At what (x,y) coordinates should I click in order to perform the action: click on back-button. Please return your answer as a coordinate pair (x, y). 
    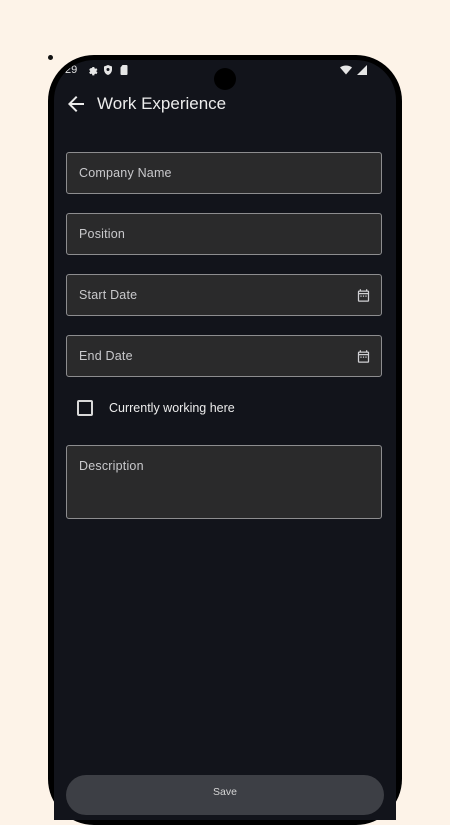
    Looking at the image, I should click on (76, 104).